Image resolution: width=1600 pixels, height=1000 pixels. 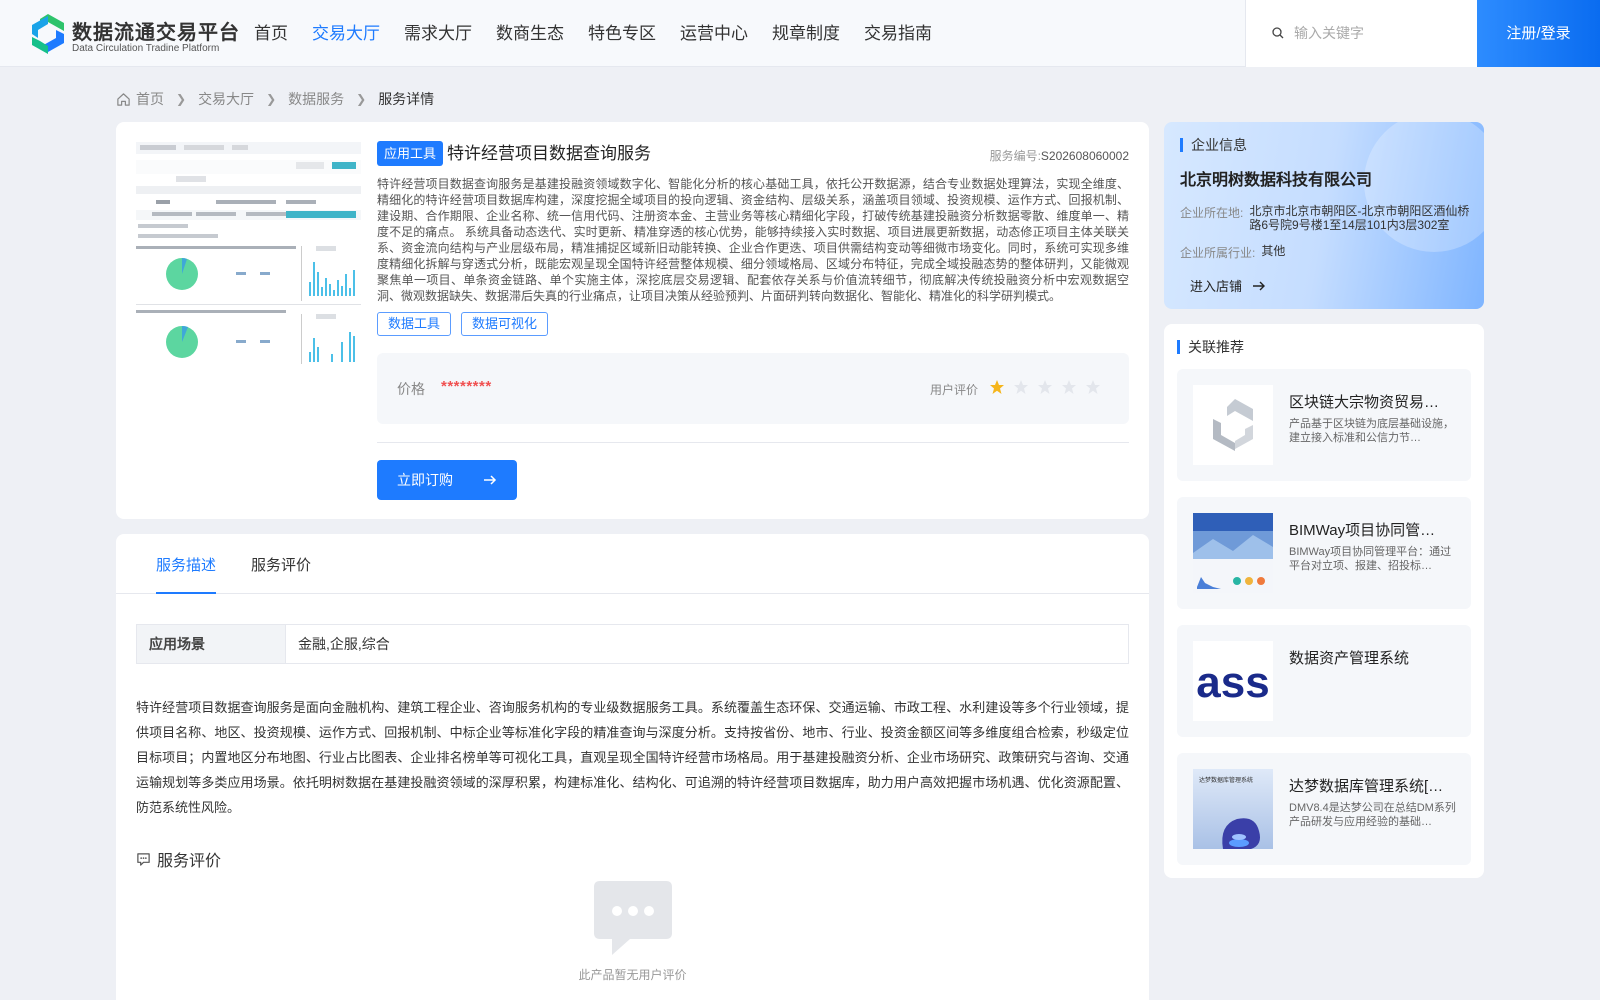 What do you see at coordinates (505, 324) in the screenshot?
I see `keyword-tag: 数据可视化` at bounding box center [505, 324].